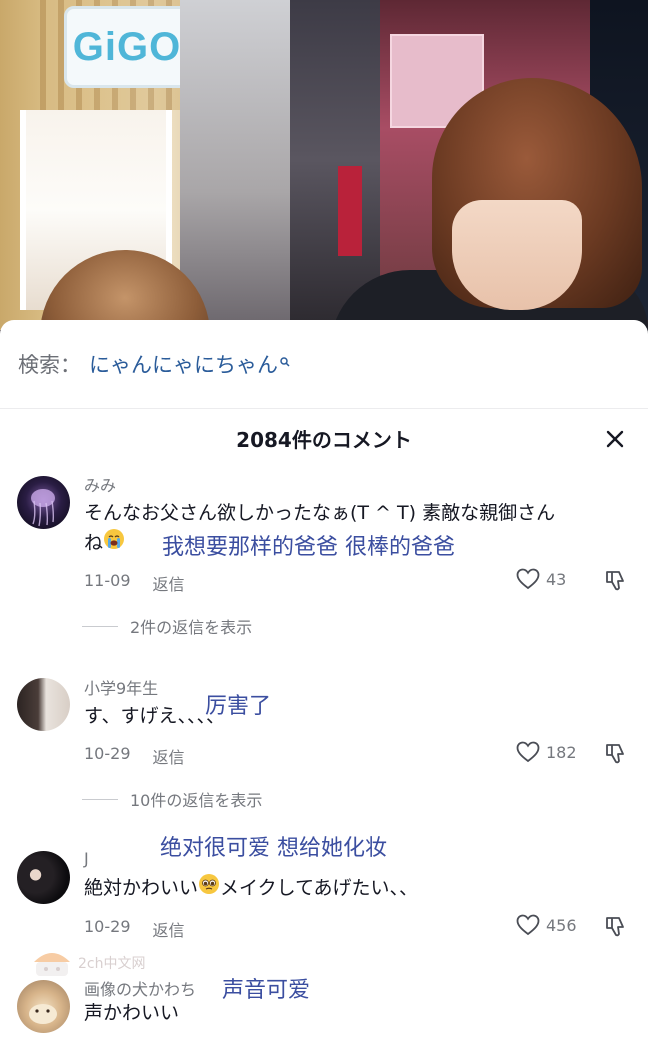 This screenshot has height=1037, width=648. Describe the element at coordinates (561, 752) in the screenshot. I see `like-count: 182` at that location.